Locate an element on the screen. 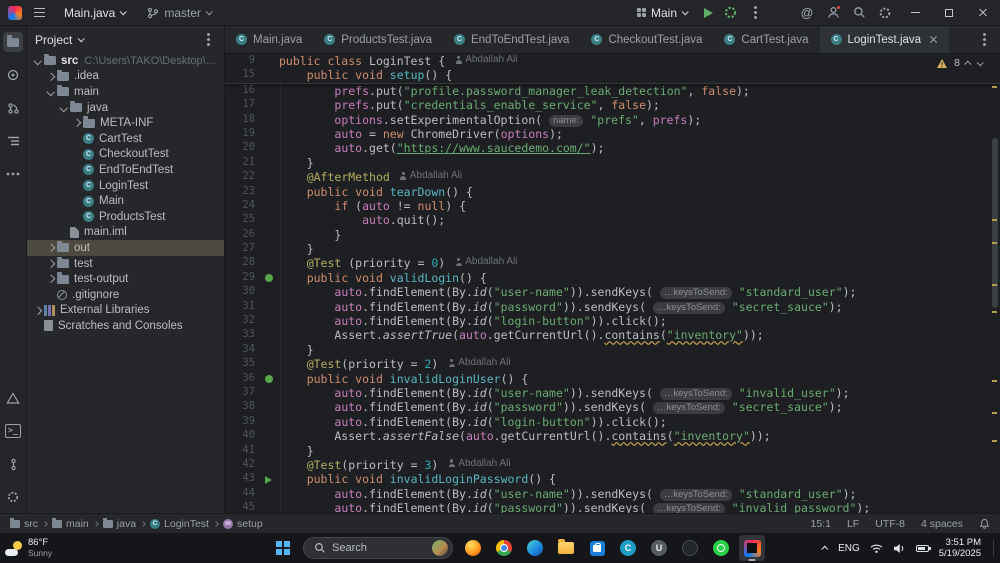  tree-item-main: main is located at coordinates (125, 92).